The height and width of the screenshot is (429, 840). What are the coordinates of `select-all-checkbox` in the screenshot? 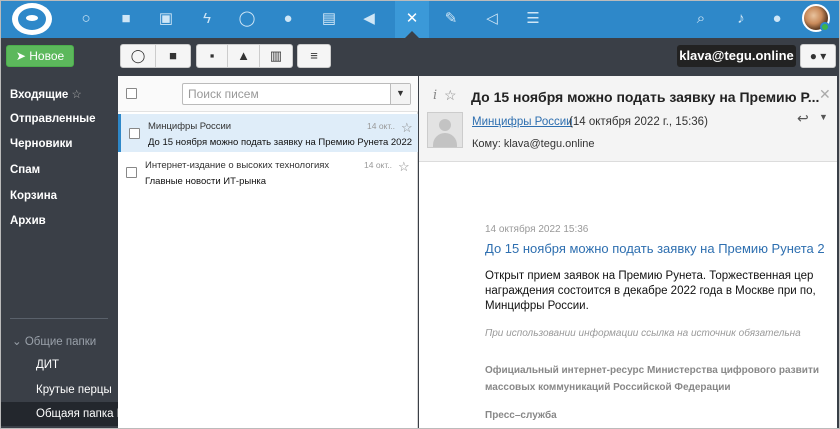 It's located at (131, 93).